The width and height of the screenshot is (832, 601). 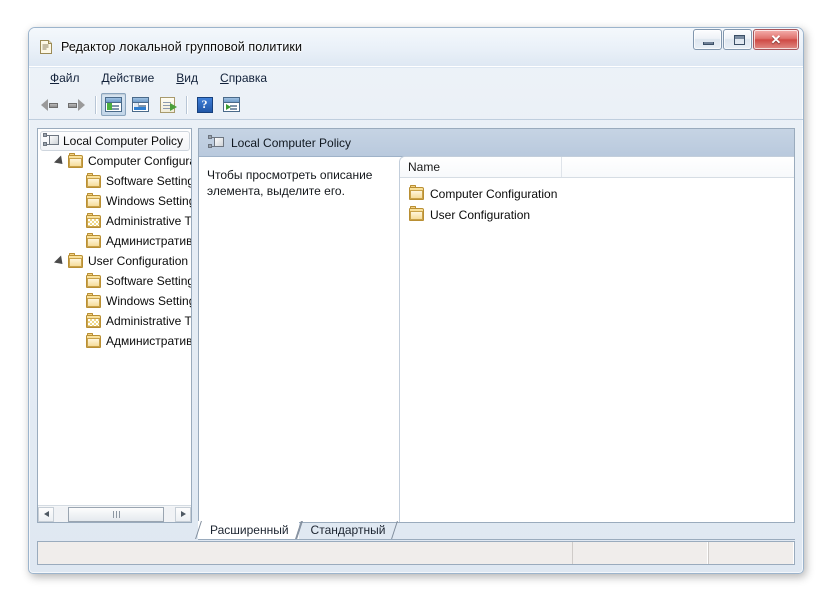 What do you see at coordinates (751, 544) in the screenshot?
I see `status-pane-3-text` at bounding box center [751, 544].